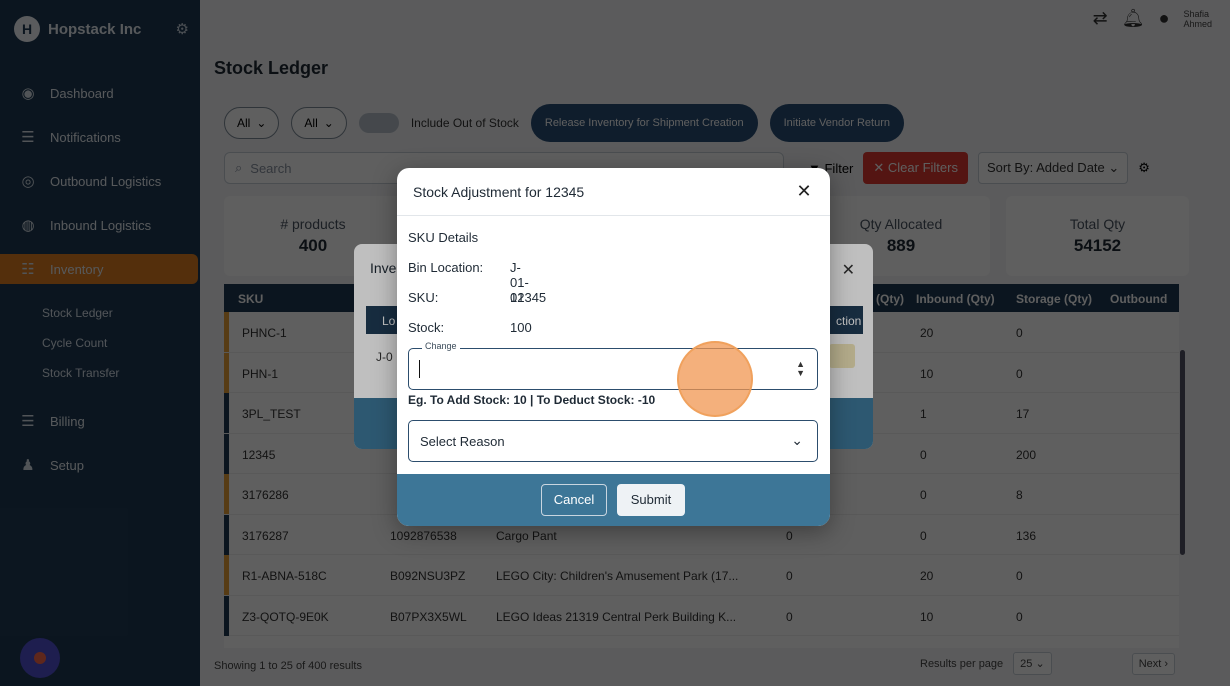 This screenshot has height=686, width=1230. Describe the element at coordinates (462, 441) in the screenshot. I see `reason-placeholder: Select Reason` at that location.